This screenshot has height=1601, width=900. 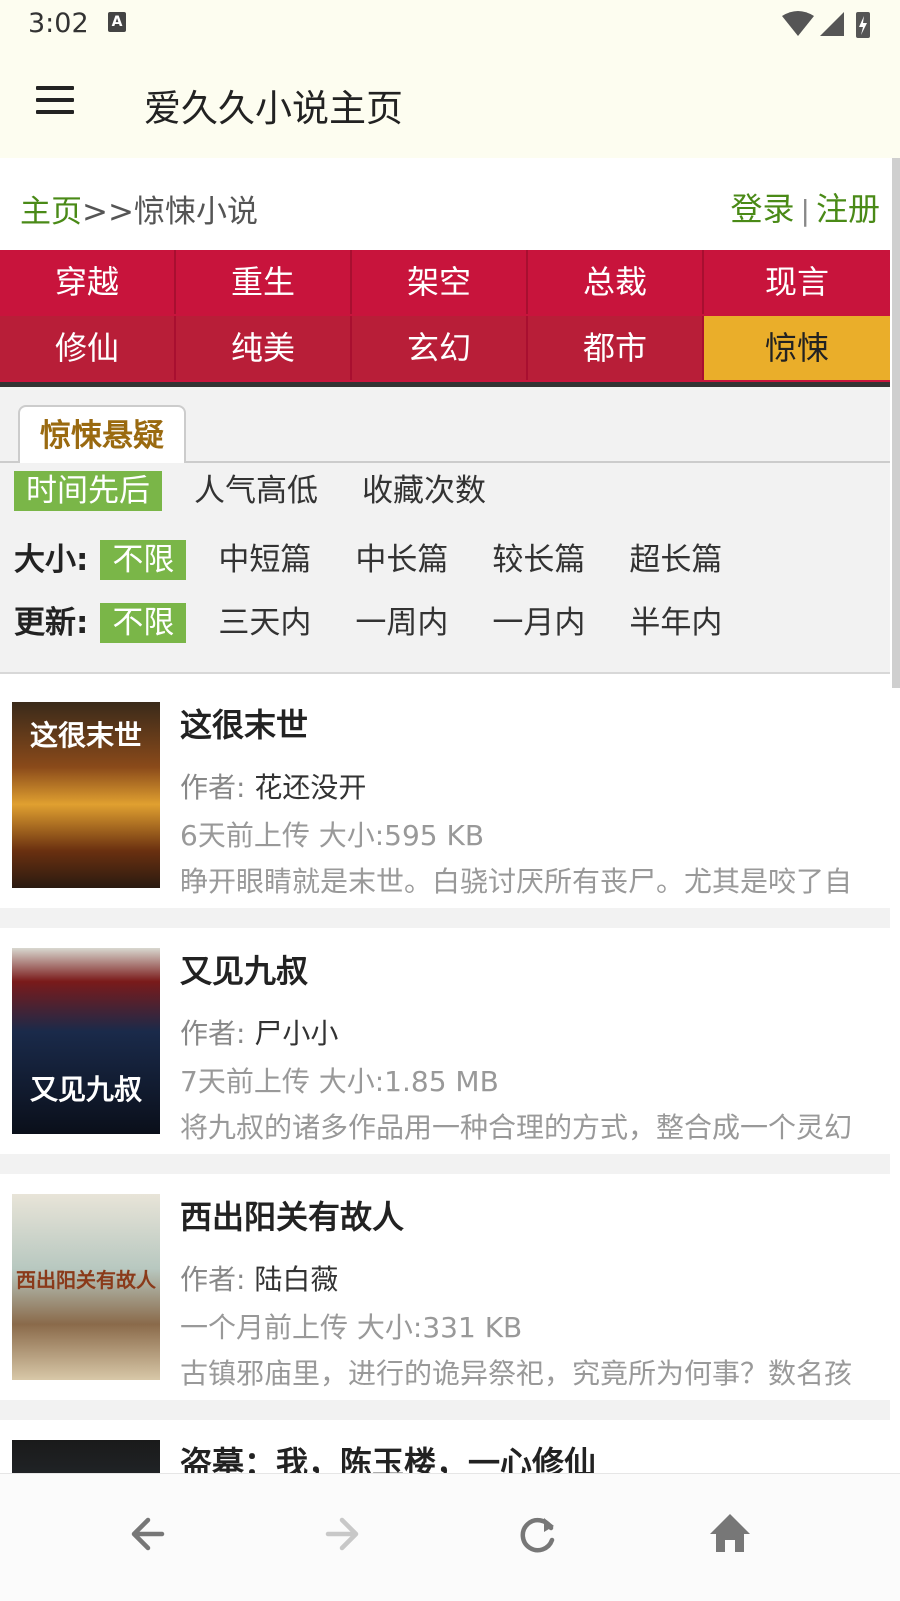 What do you see at coordinates (143, 560) in the screenshot?
I see `size-any: 不限` at bounding box center [143, 560].